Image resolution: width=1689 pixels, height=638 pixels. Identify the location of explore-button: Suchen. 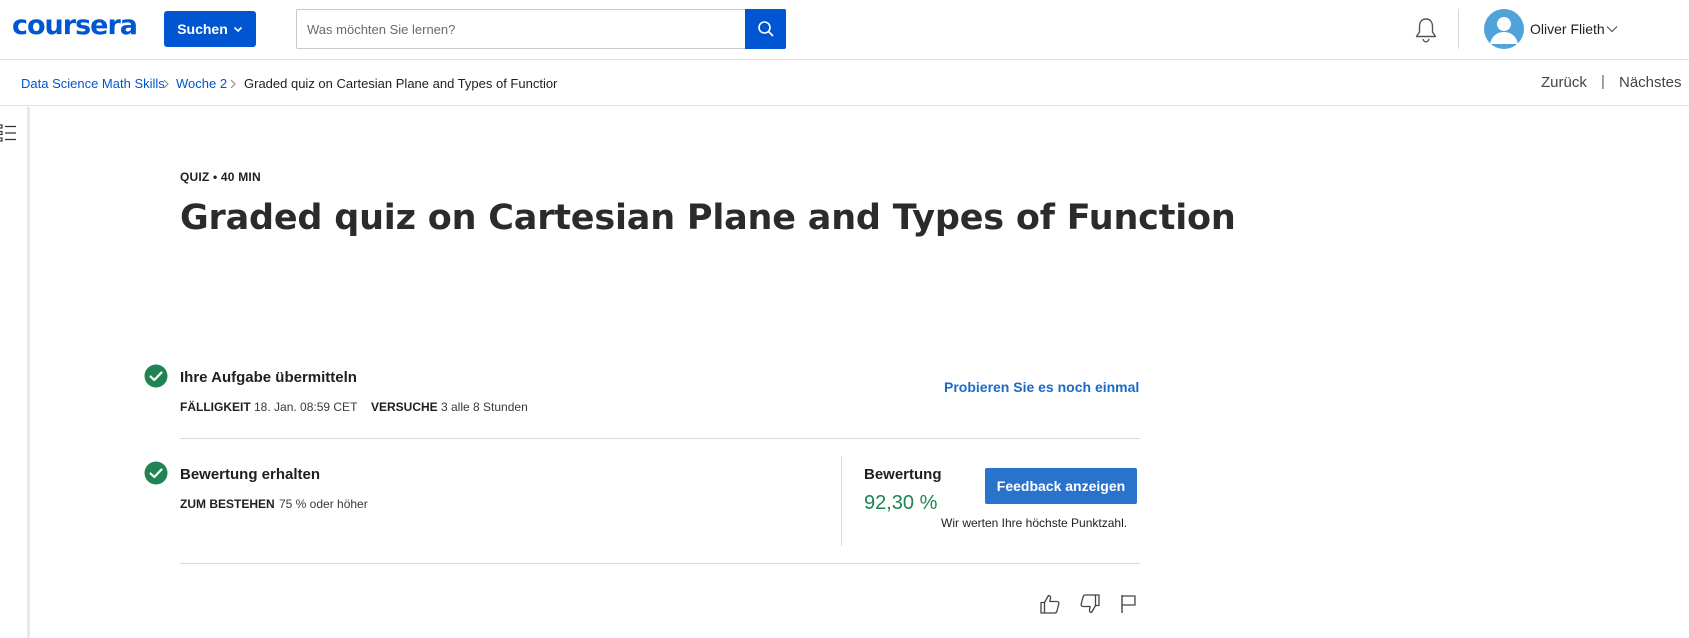
(210, 29).